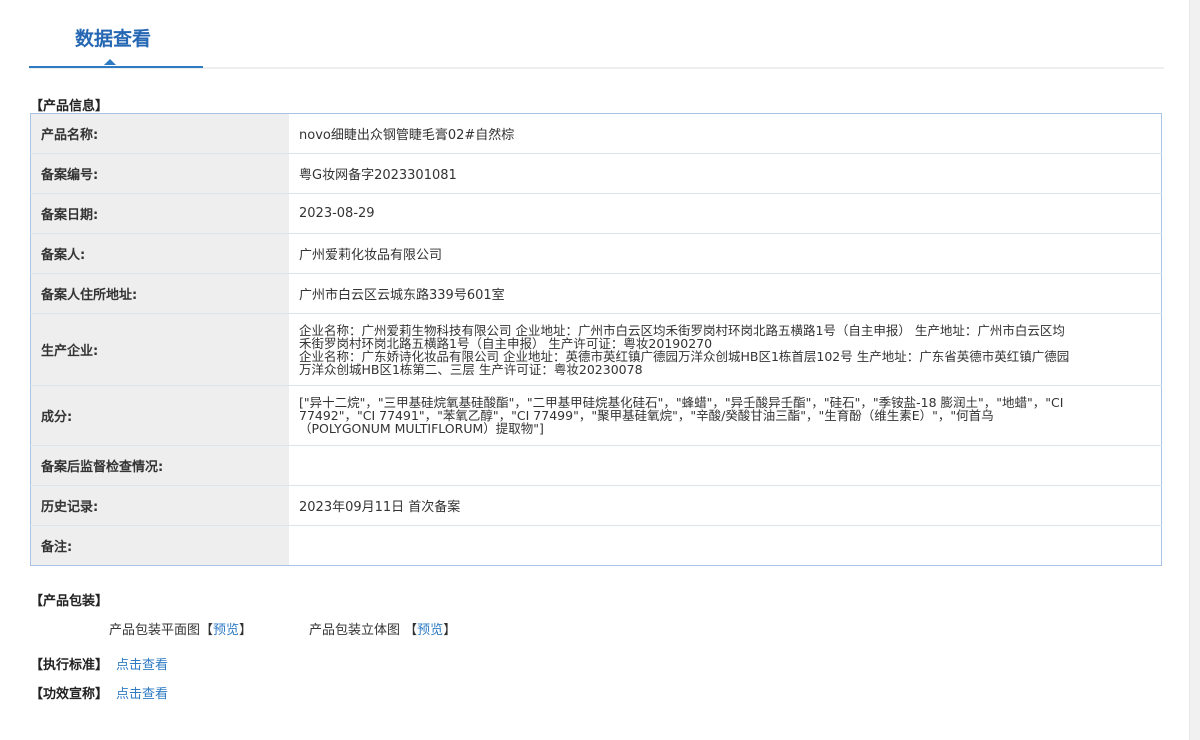 Image resolution: width=1200 pixels, height=740 pixels. What do you see at coordinates (69, 665) in the screenshot?
I see `standard-label: 【执行标准】` at bounding box center [69, 665].